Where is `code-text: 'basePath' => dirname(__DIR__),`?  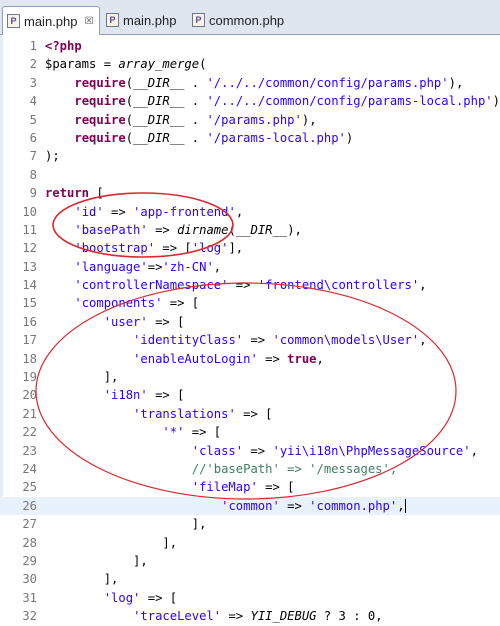 code-text: 'basePath' => dirname(__DIR__), is located at coordinates (188, 229).